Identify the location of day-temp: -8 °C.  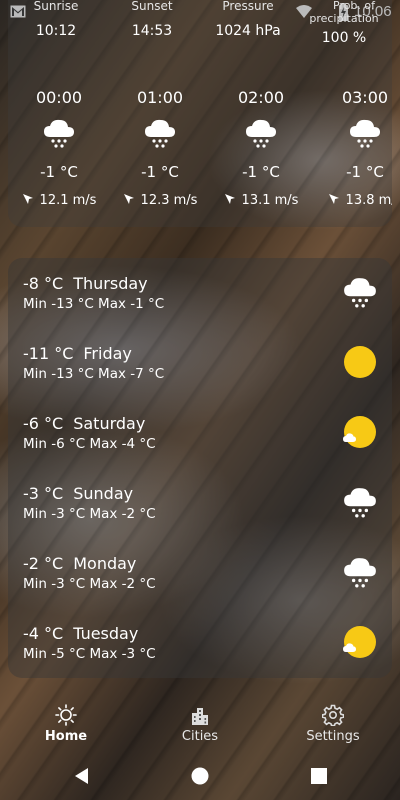
(43, 283).